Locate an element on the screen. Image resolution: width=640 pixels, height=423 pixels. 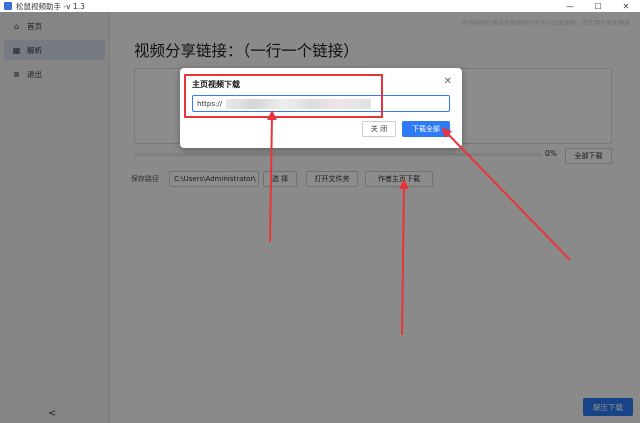
close-window-icon: ✕ is located at coordinates (626, 6).